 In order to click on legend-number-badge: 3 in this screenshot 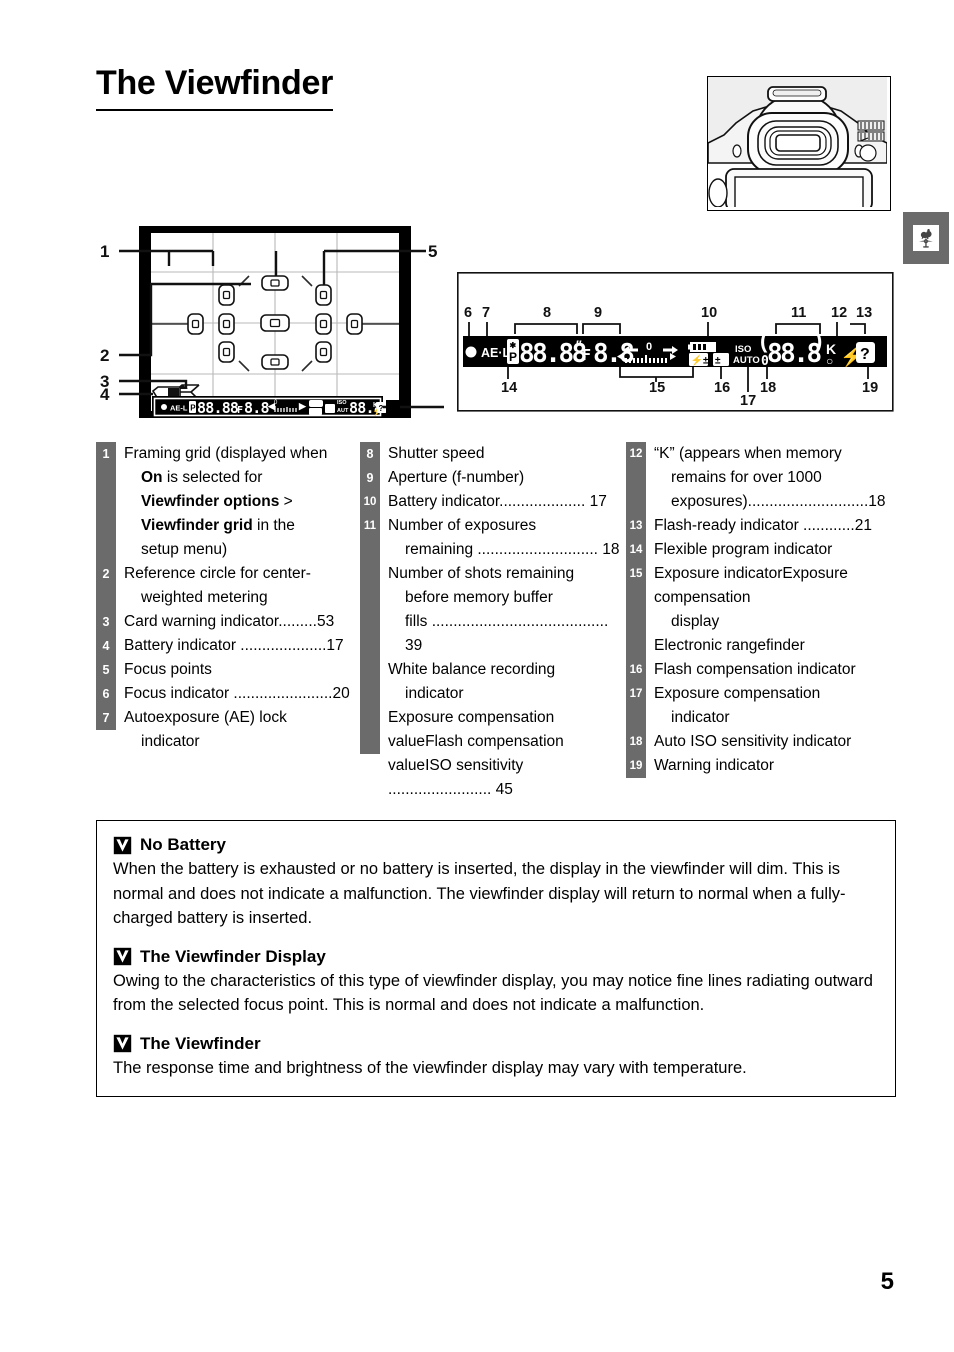, I will do `click(106, 622)`.